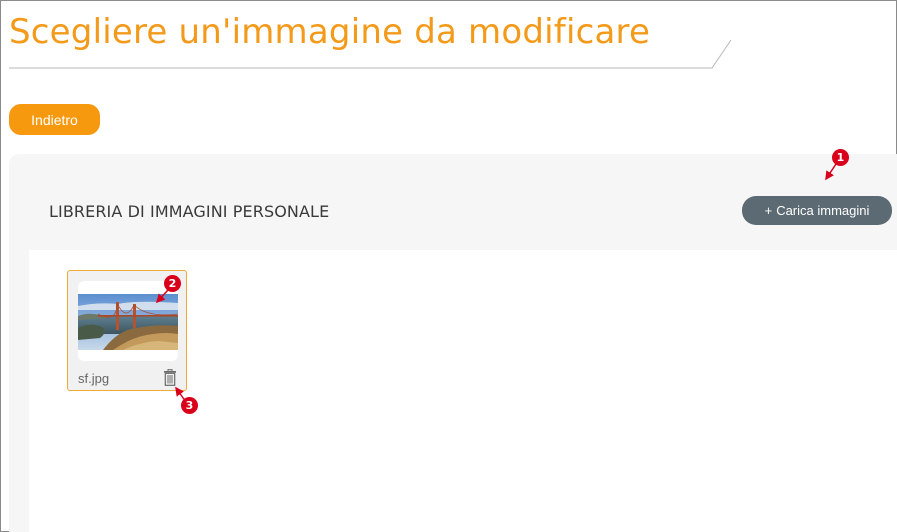 This screenshot has height=532, width=897. Describe the element at coordinates (189, 405) in the screenshot. I see `annotation-marker-3: 3` at that location.